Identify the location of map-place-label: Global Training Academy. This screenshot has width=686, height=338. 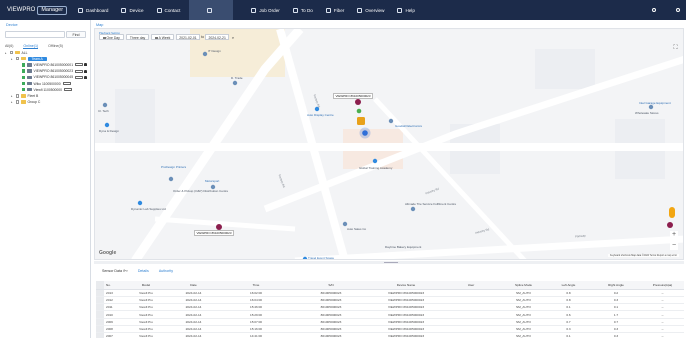
(375, 168).